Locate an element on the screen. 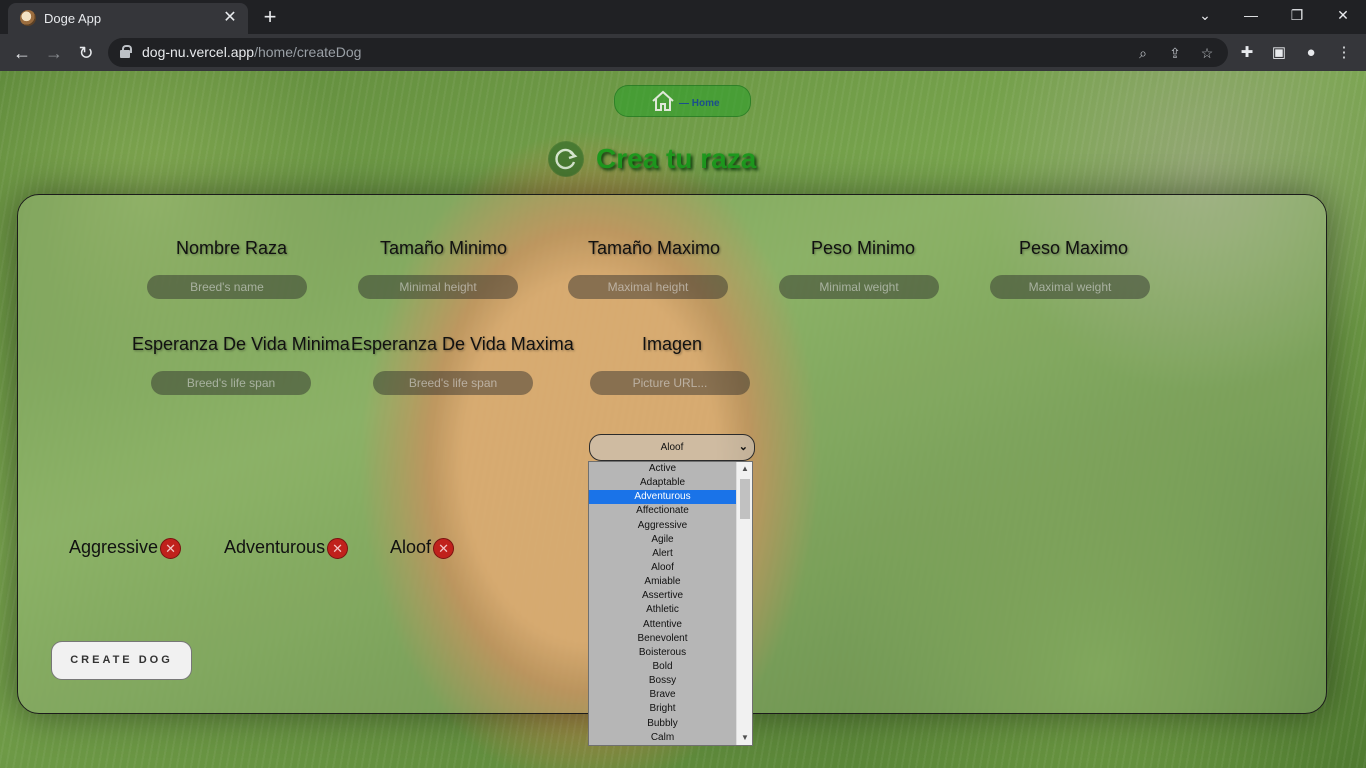 This screenshot has height=768, width=1366. tab-title: Doge App is located at coordinates (73, 18).